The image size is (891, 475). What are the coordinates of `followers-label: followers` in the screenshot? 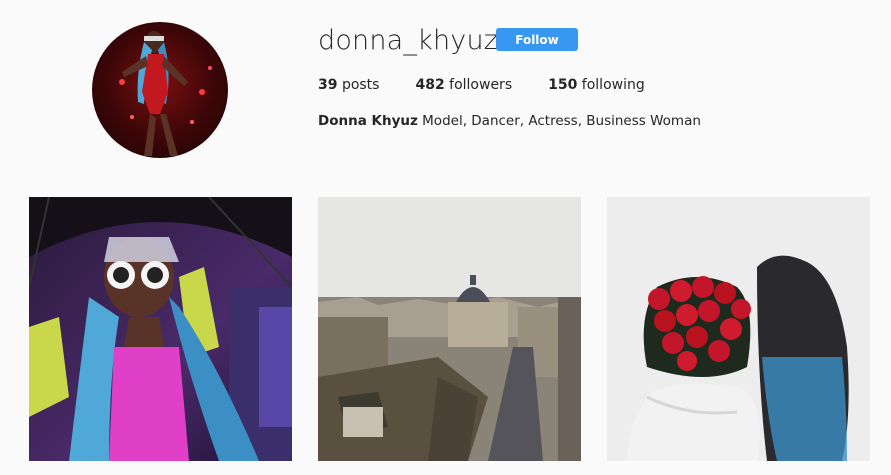 It's located at (481, 85).